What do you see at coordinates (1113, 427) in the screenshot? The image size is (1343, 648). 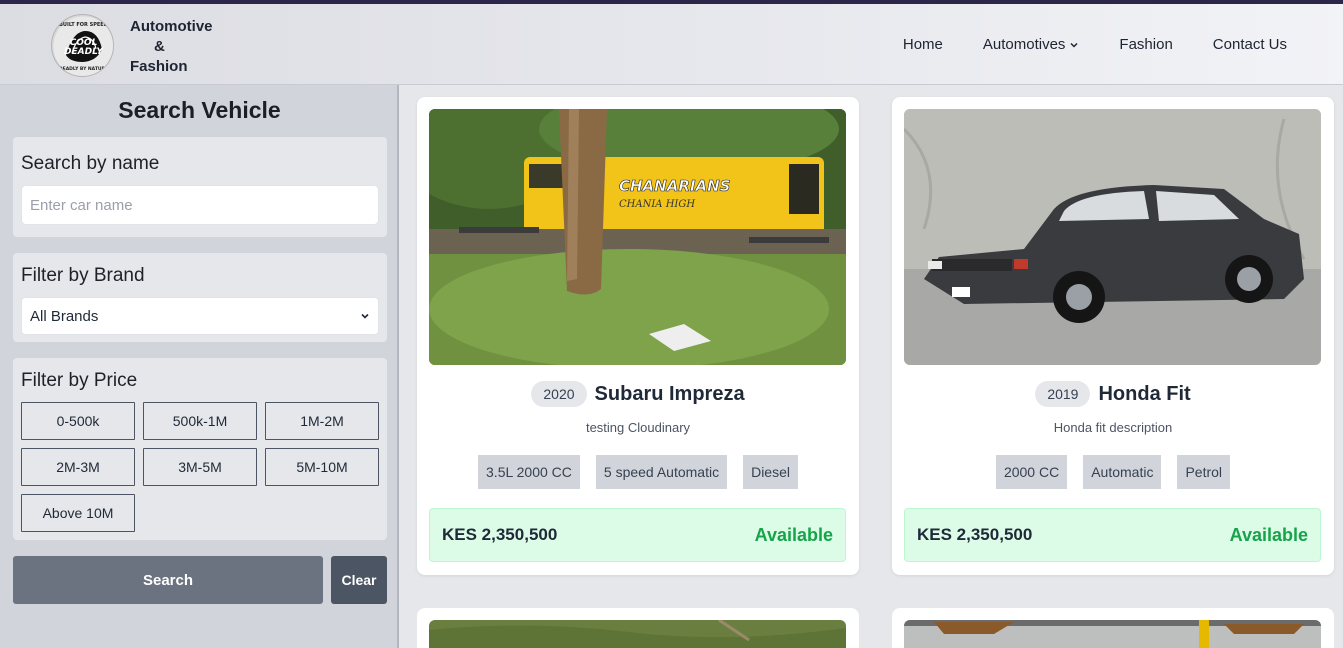 I see `vehicle-description: Honda fit description` at bounding box center [1113, 427].